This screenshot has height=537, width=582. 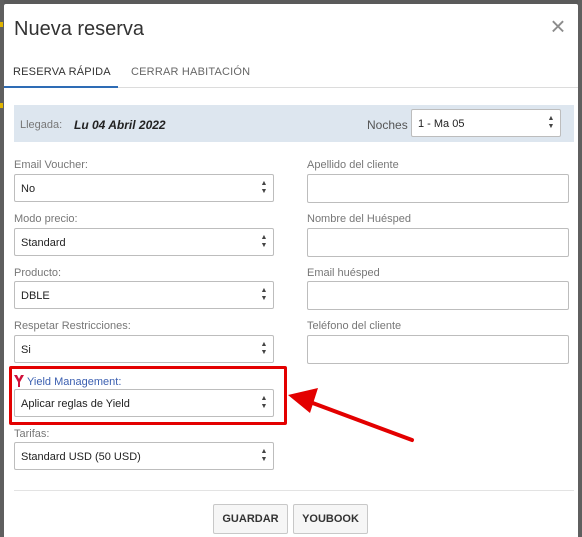 I want to click on red-arrow-annotation, so click(x=351, y=415).